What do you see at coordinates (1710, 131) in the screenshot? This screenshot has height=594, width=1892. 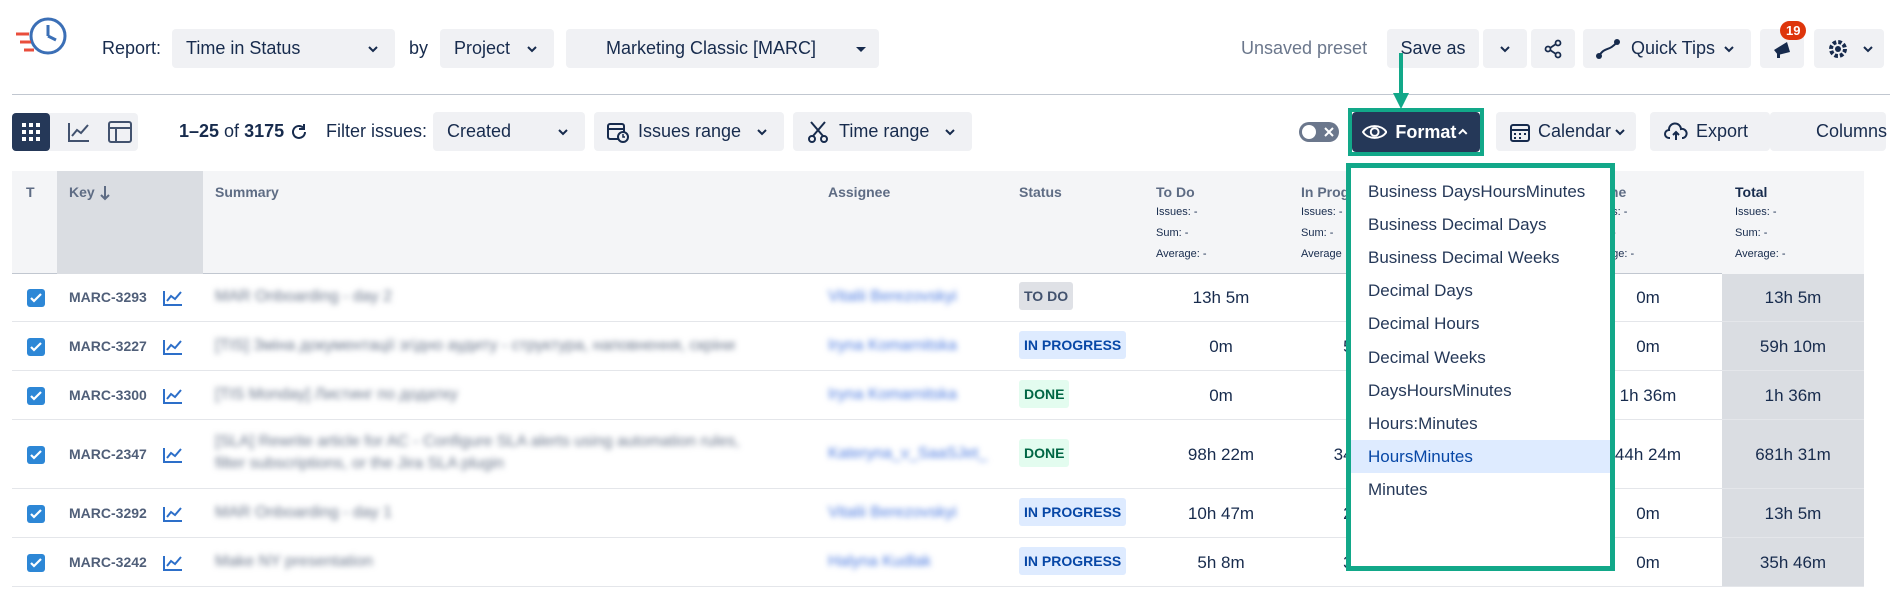 I see `export-button: Export` at bounding box center [1710, 131].